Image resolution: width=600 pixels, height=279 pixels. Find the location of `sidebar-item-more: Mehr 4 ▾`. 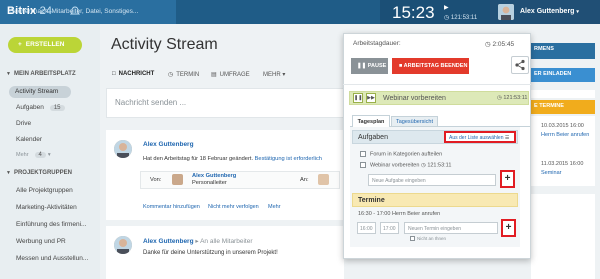

sidebar-item-more: Mehr 4 ▾ is located at coordinates (33, 155).